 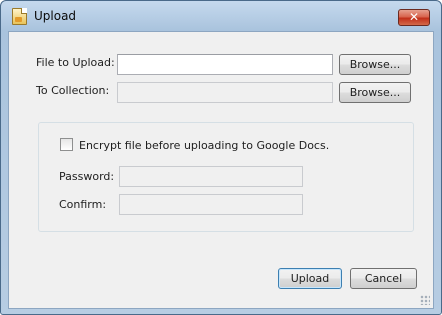 I want to click on close-button: ✕, so click(x=414, y=17).